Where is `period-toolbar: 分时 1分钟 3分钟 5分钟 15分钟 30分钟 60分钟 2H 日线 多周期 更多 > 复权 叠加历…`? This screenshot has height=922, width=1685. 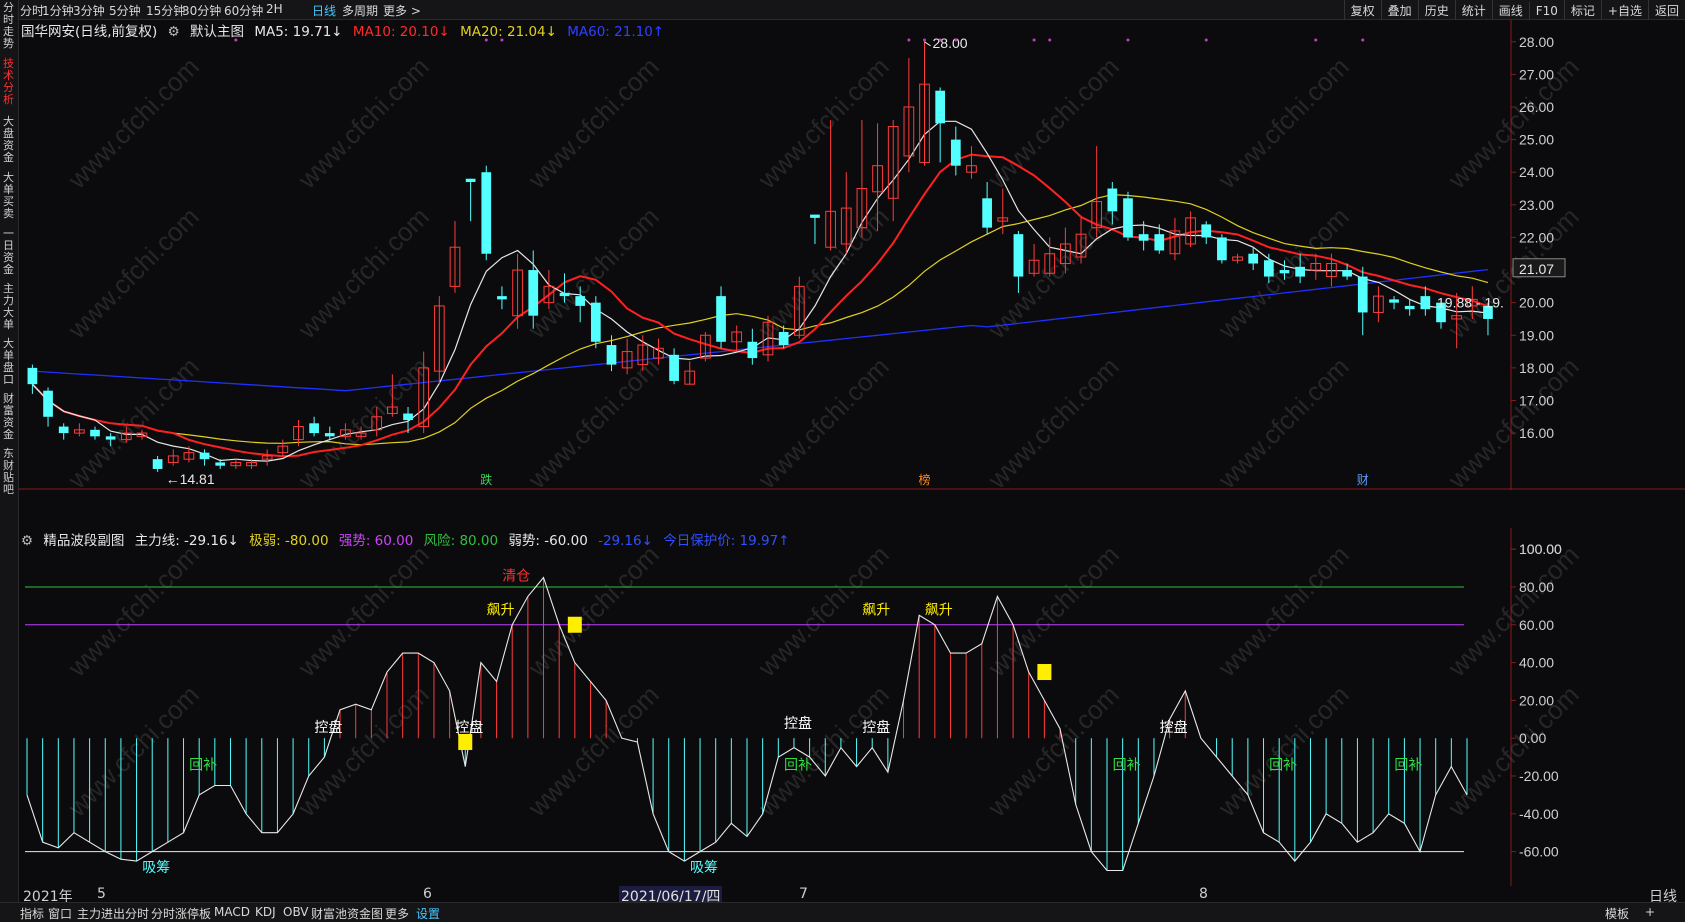
period-toolbar: 分时 1分钟 3分钟 5分钟 15分钟 30分钟 60分钟 2H 日线 多周期 更多 > 复权 叠加历… is located at coordinates (842, 10).